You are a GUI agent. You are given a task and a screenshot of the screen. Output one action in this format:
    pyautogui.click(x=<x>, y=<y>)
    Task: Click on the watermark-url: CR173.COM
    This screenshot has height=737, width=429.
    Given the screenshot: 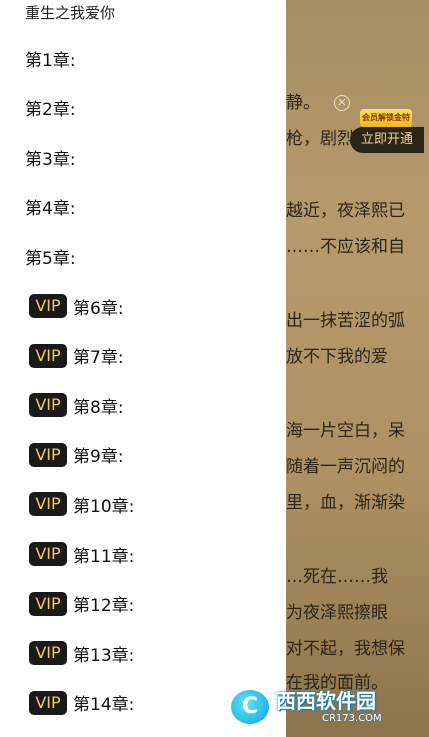 What is the action you would take?
    pyautogui.click(x=352, y=718)
    